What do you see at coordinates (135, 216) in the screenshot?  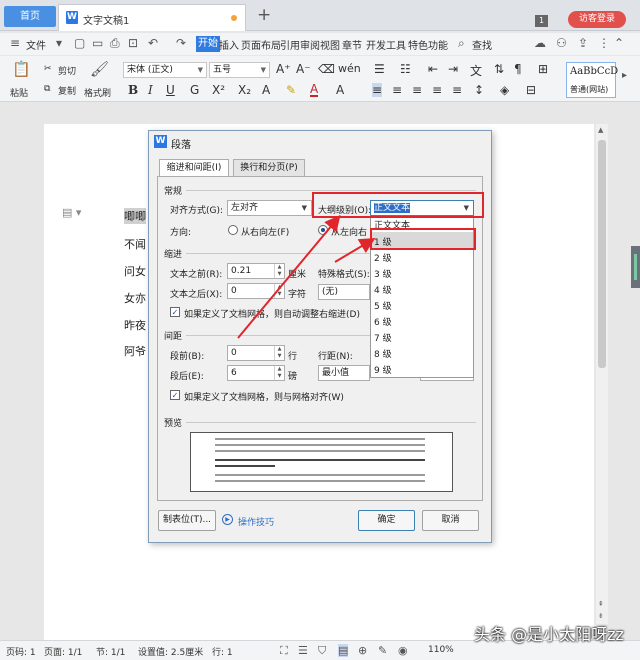 I see `doc-line-1: 唧唧` at bounding box center [135, 216].